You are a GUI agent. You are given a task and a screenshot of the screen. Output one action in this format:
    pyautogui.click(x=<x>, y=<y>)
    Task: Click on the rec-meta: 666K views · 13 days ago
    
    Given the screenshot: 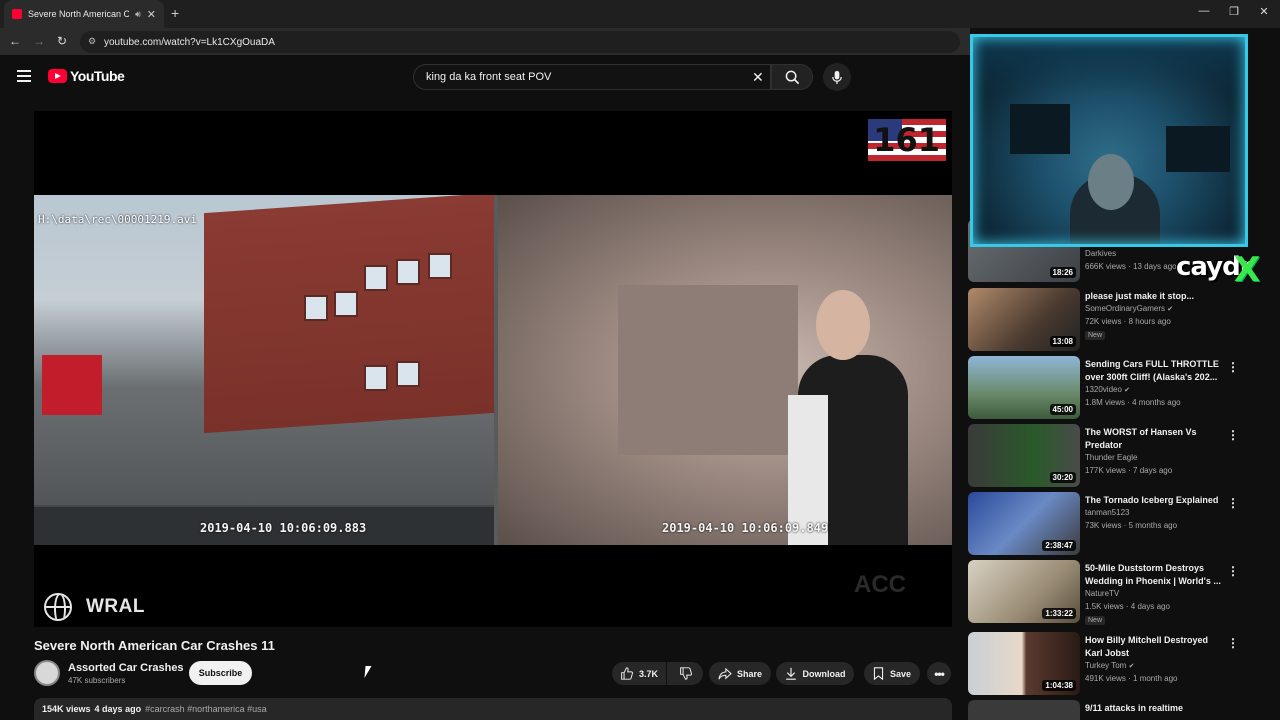 What is the action you would take?
    pyautogui.click(x=1131, y=266)
    